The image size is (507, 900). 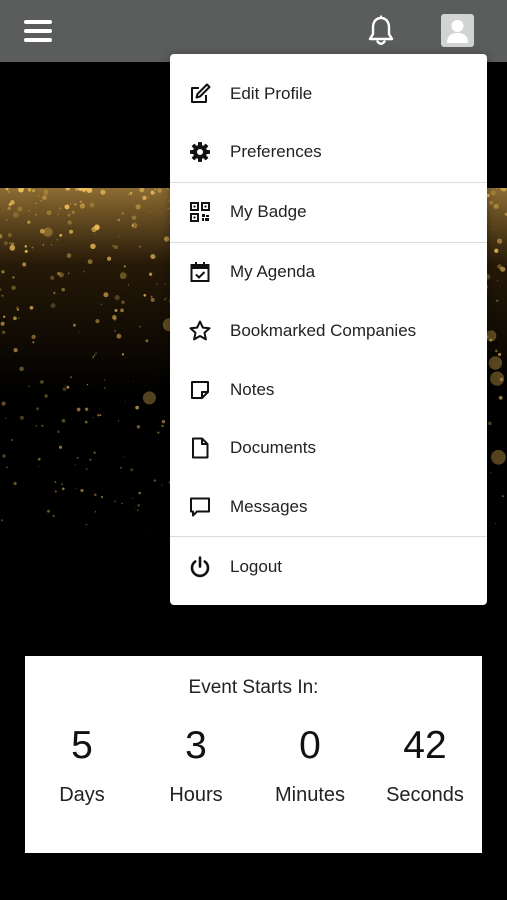 What do you see at coordinates (253, 687) in the screenshot?
I see `countdown-title: Event Starts In:` at bounding box center [253, 687].